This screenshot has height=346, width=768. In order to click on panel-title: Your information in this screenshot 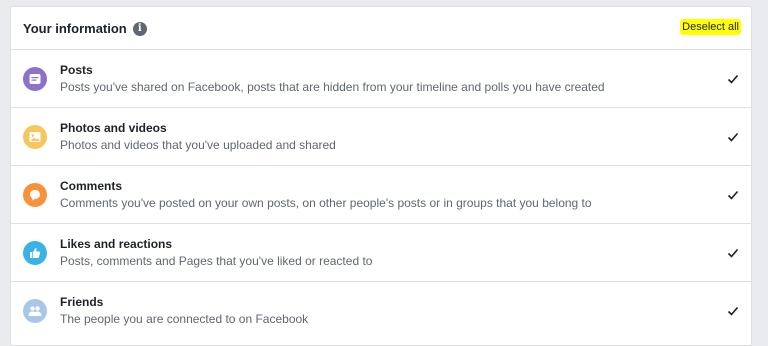, I will do `click(75, 28)`.